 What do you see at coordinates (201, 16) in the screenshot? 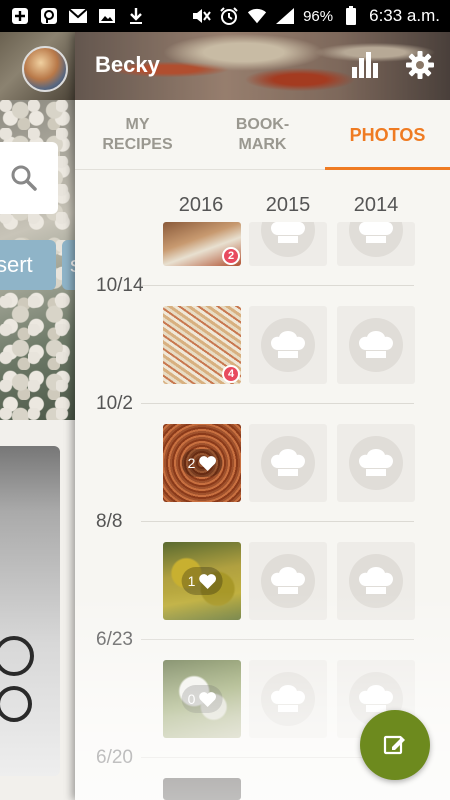
I see `mute-icon` at bounding box center [201, 16].